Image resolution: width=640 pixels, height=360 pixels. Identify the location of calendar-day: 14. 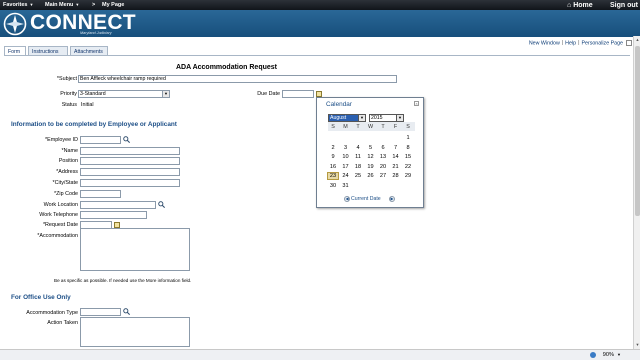
(396, 157).